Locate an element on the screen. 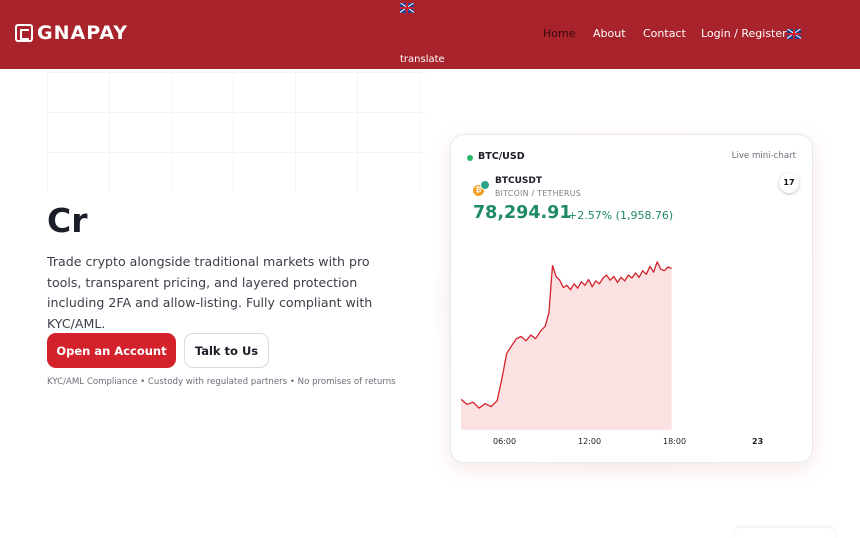 This screenshot has height=538, width=860. live-status-dot is located at coordinates (470, 158).